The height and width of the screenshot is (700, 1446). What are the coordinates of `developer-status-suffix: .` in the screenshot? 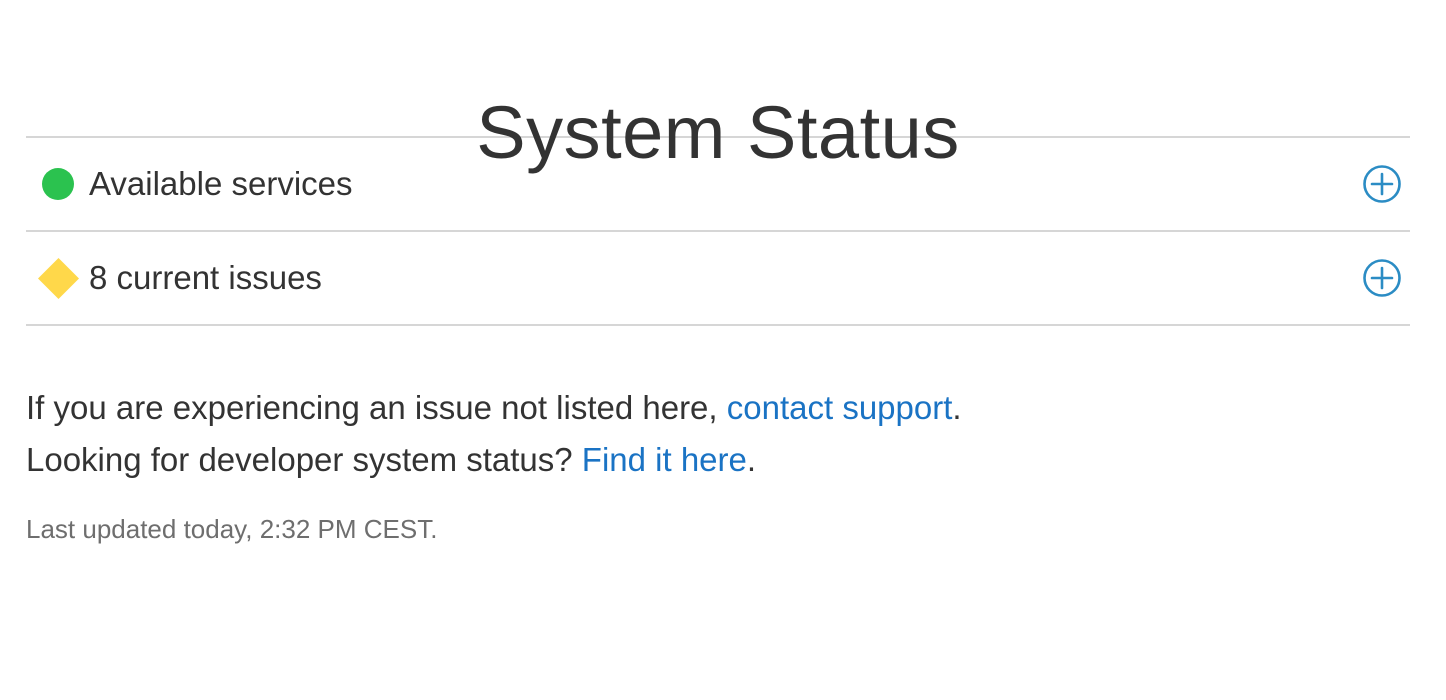 It's located at (751, 459).